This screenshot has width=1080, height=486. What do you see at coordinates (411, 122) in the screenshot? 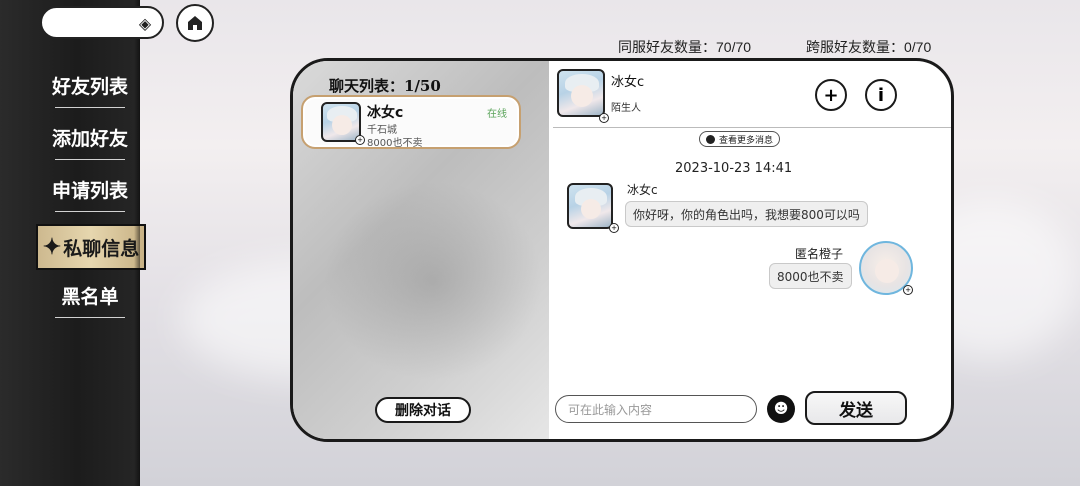
I see `chat-list-item: + 冰女c 千石城 8000也不卖 在线` at bounding box center [411, 122].